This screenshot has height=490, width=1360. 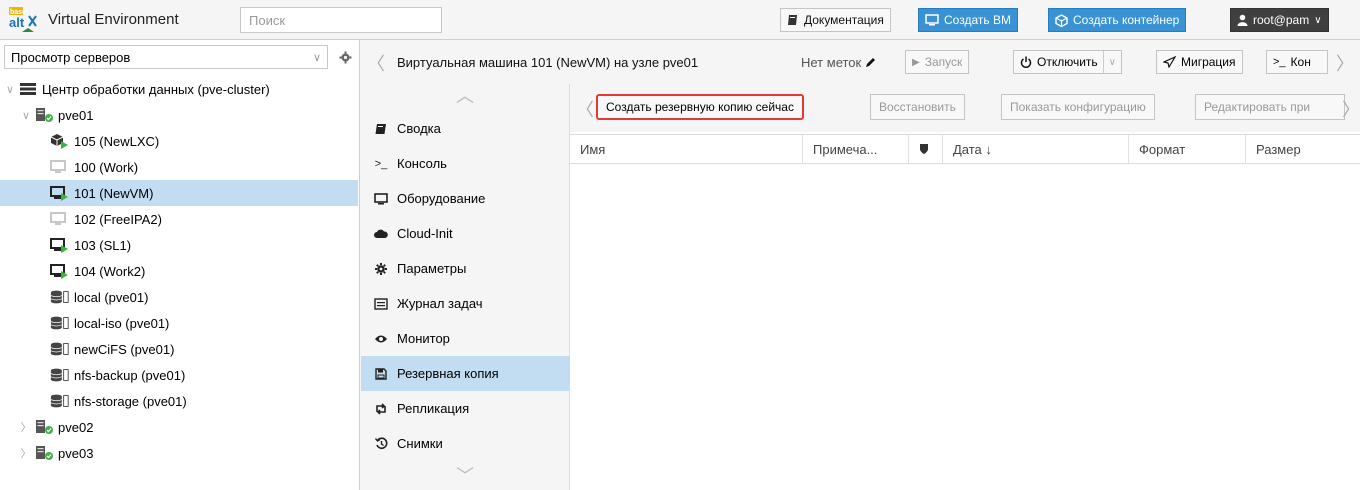 I want to click on tree-item-label: nfs-storage (pve01), so click(x=130, y=401).